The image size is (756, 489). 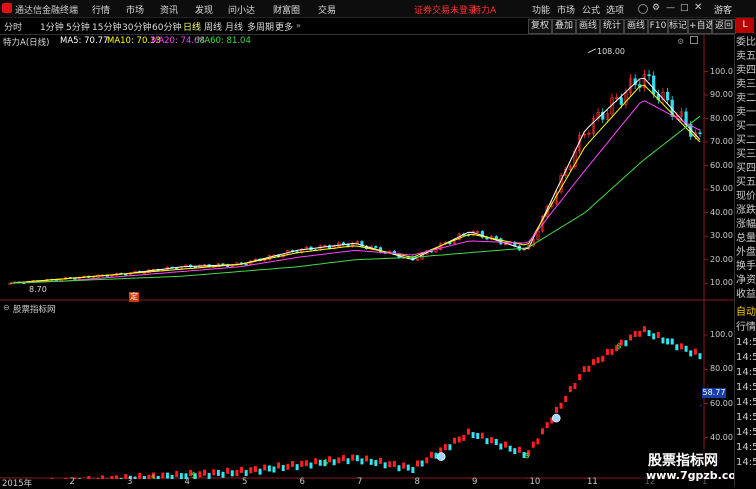 I want to click on time-axis-label: 2015年, so click(x=17, y=483).